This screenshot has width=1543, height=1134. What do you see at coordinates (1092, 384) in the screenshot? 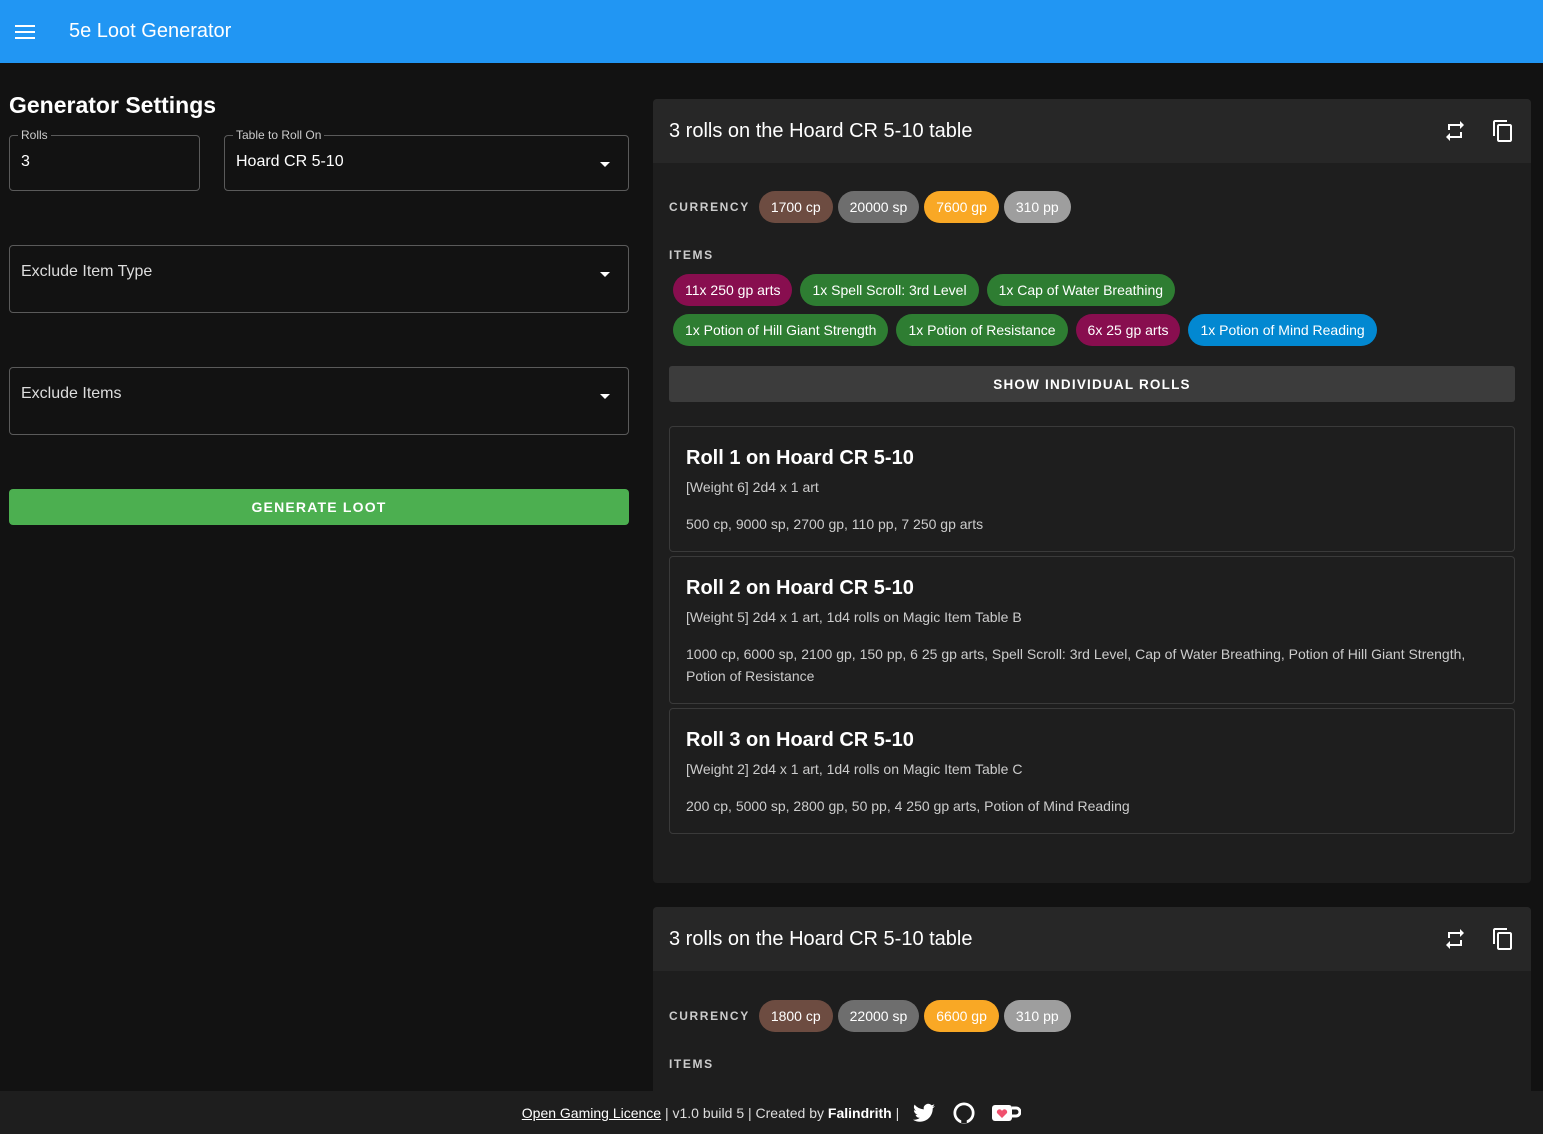
I see `show-individual-rolls-button: SHOW INDIVIDUAL ROLLS` at bounding box center [1092, 384].